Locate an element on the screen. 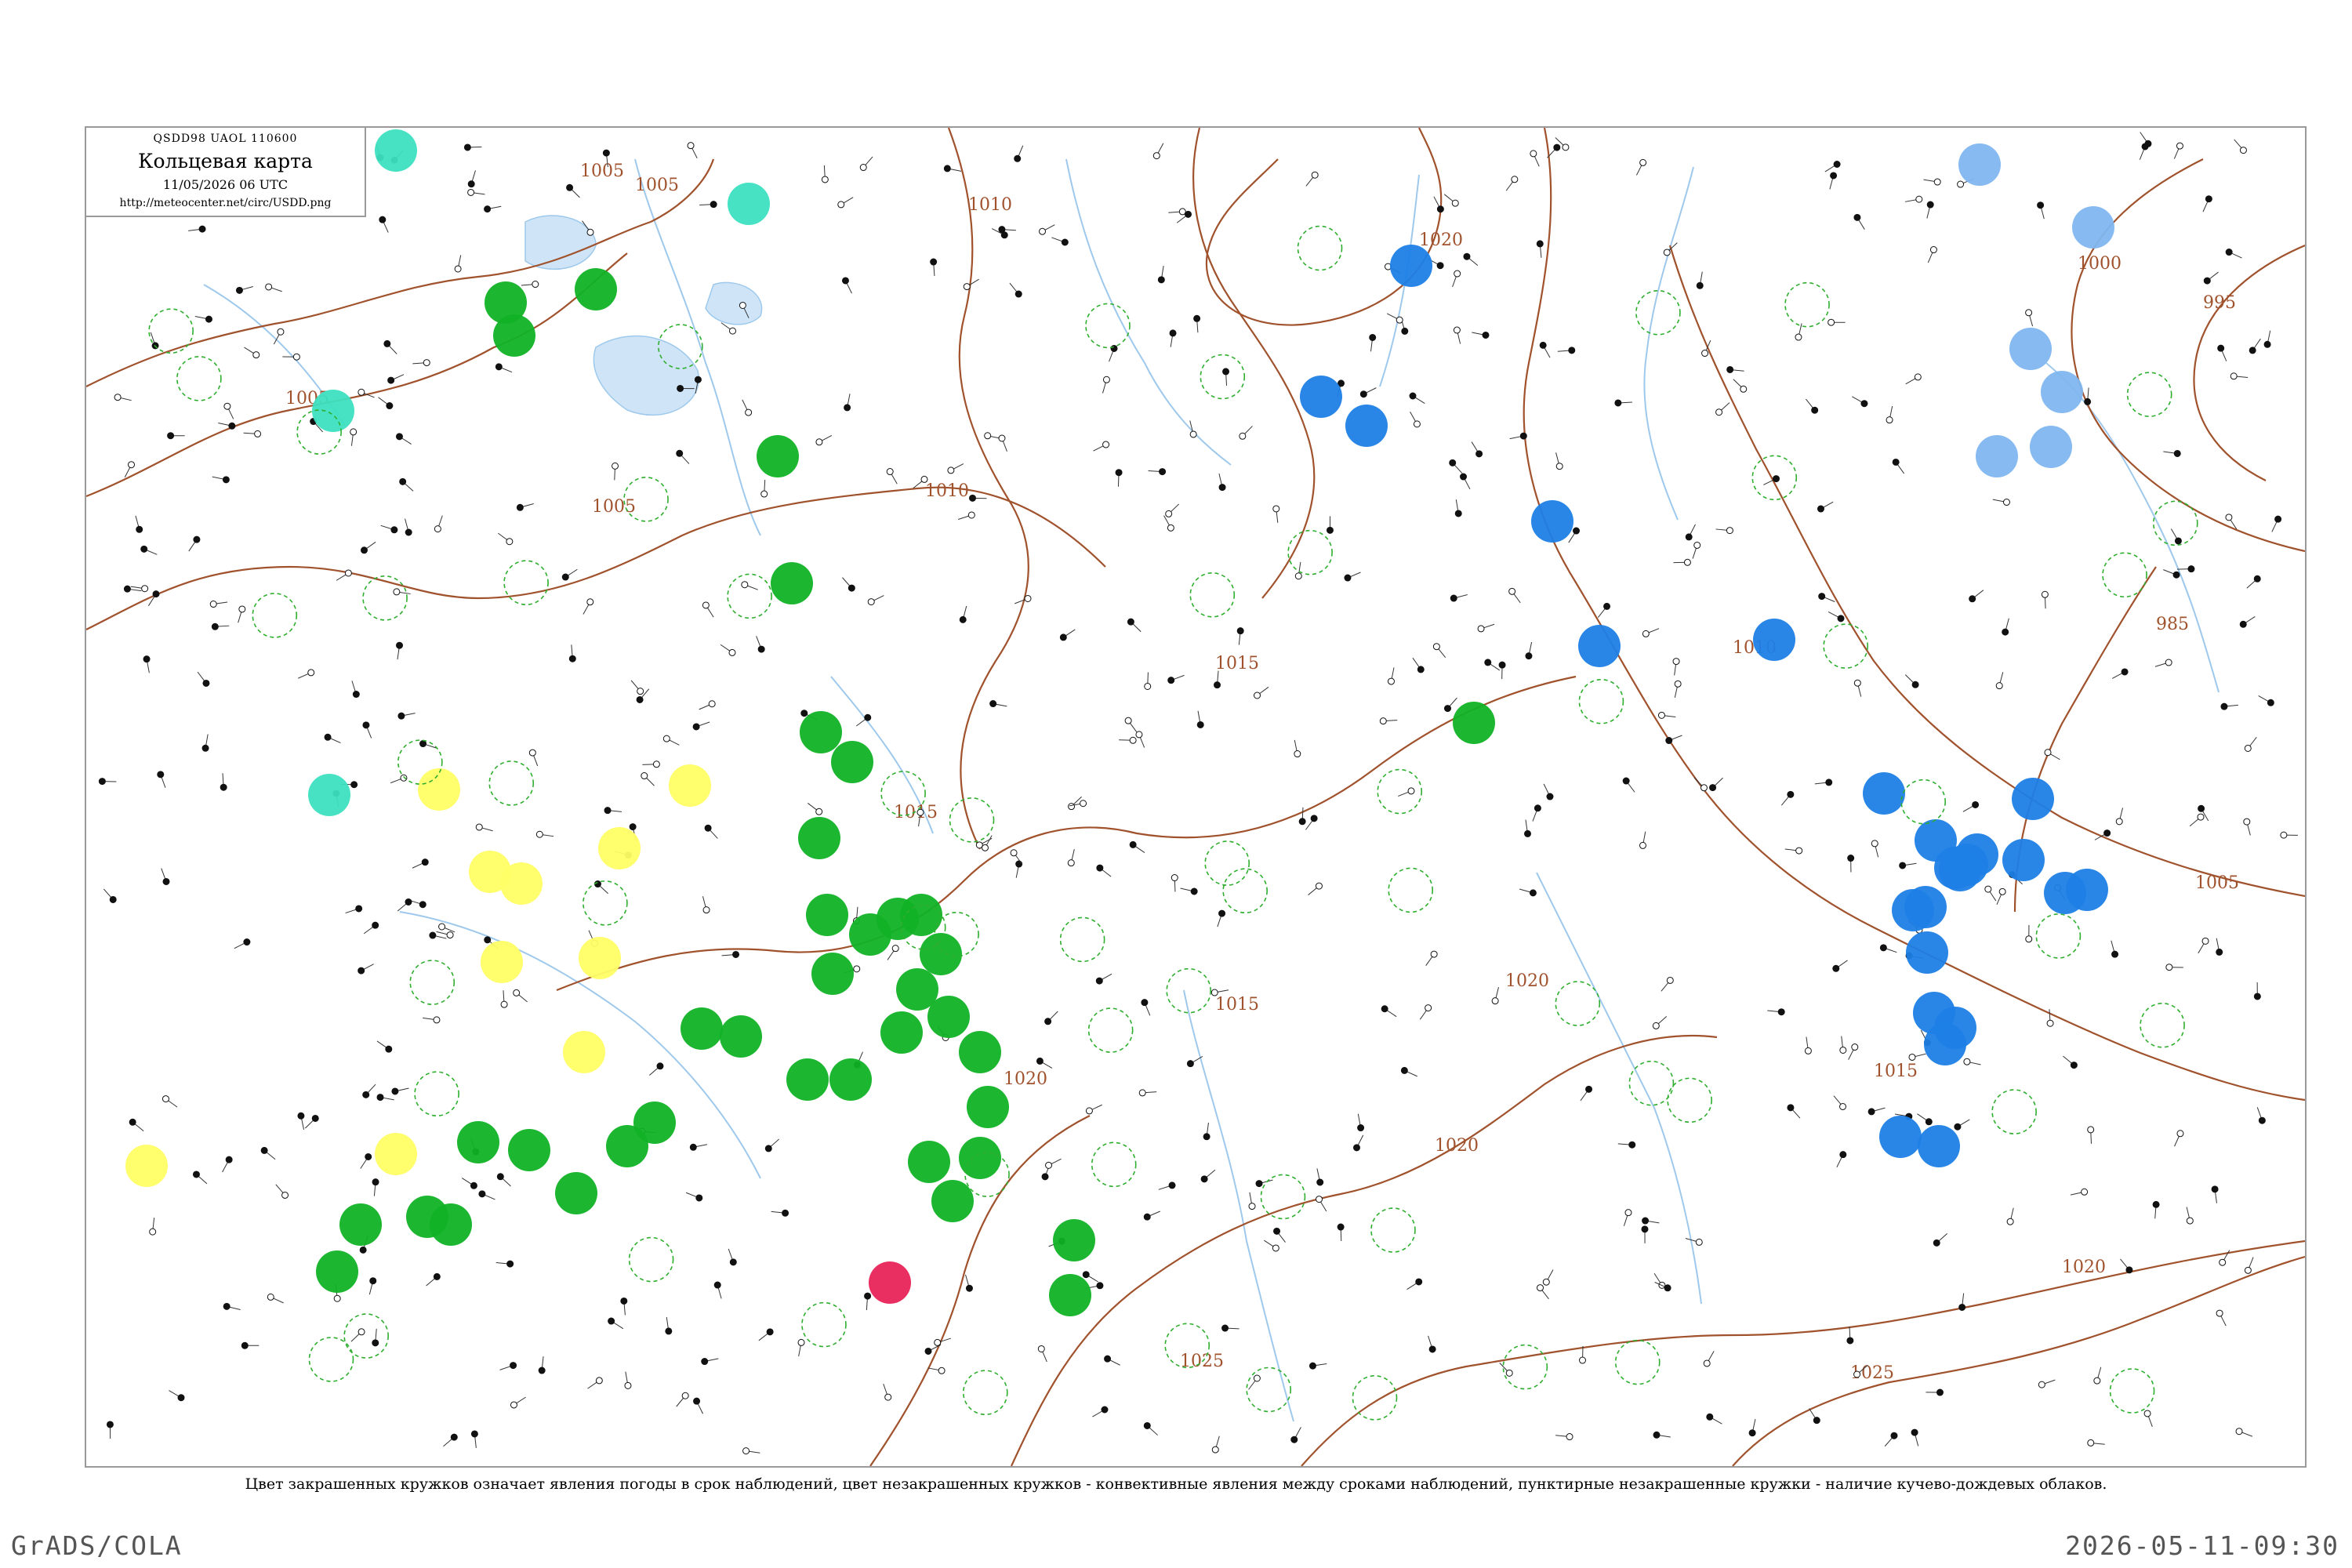 Image resolution: width=2352 pixels, height=1568 pixels. bulletin-code: QSDD98 UAOL 110600 is located at coordinates (225, 138).